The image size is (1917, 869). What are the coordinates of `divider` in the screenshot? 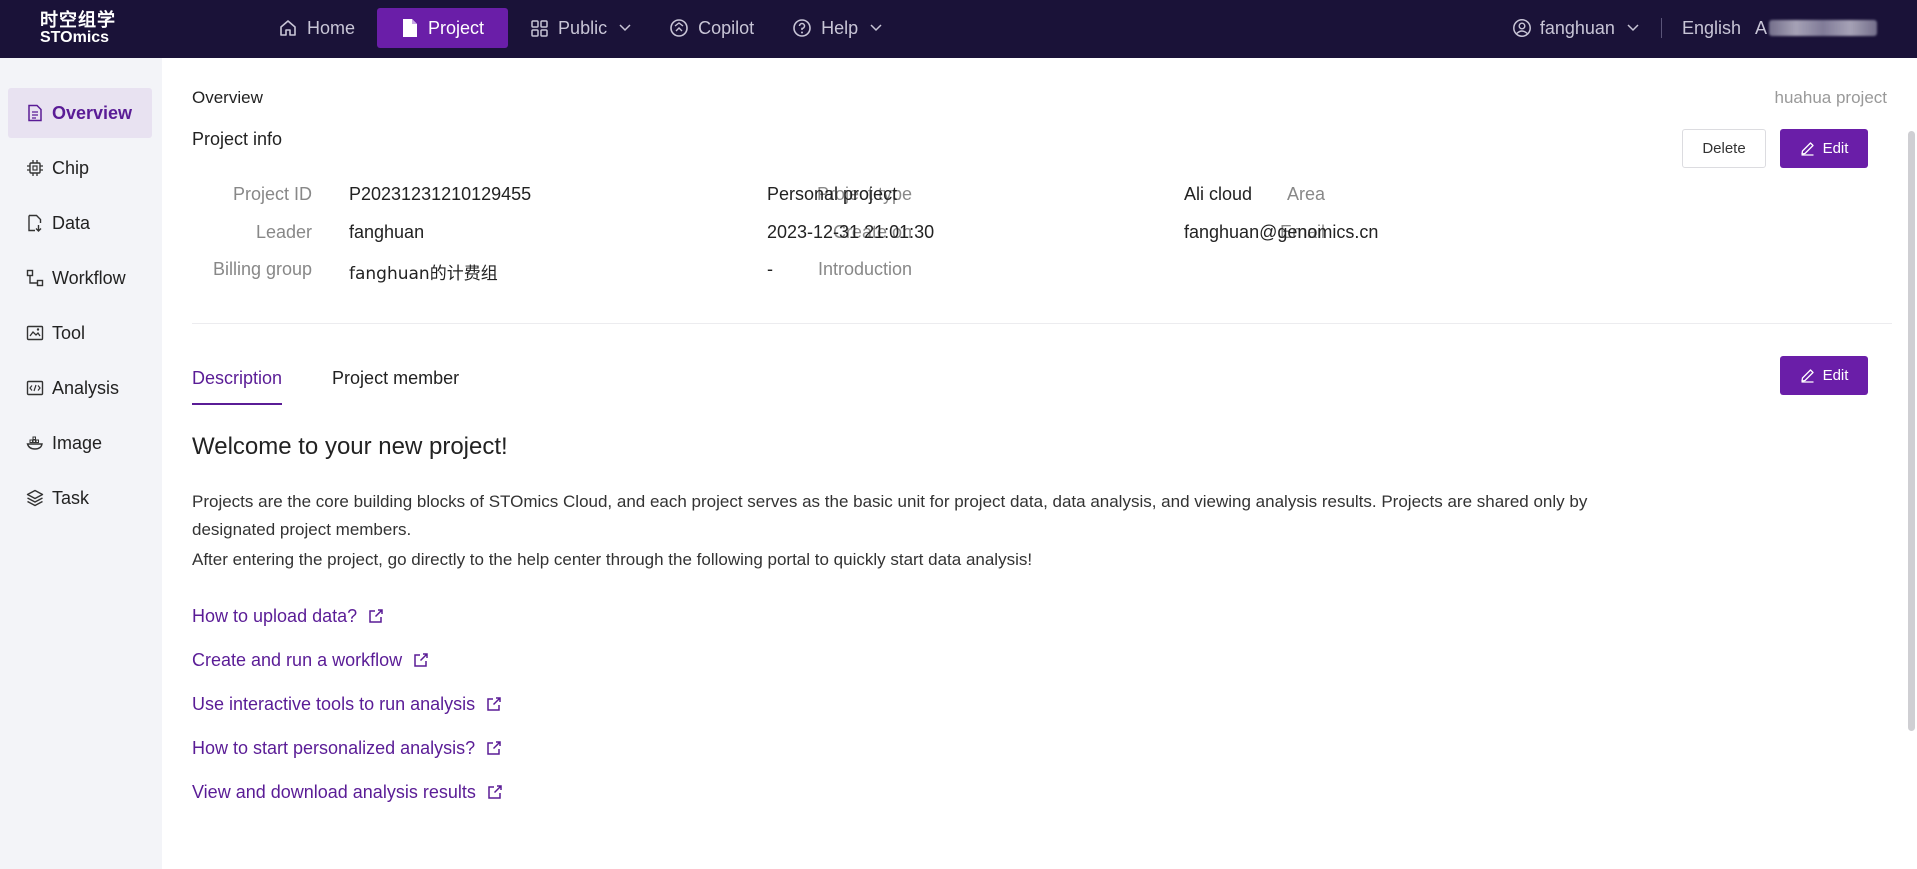 It's located at (1661, 28).